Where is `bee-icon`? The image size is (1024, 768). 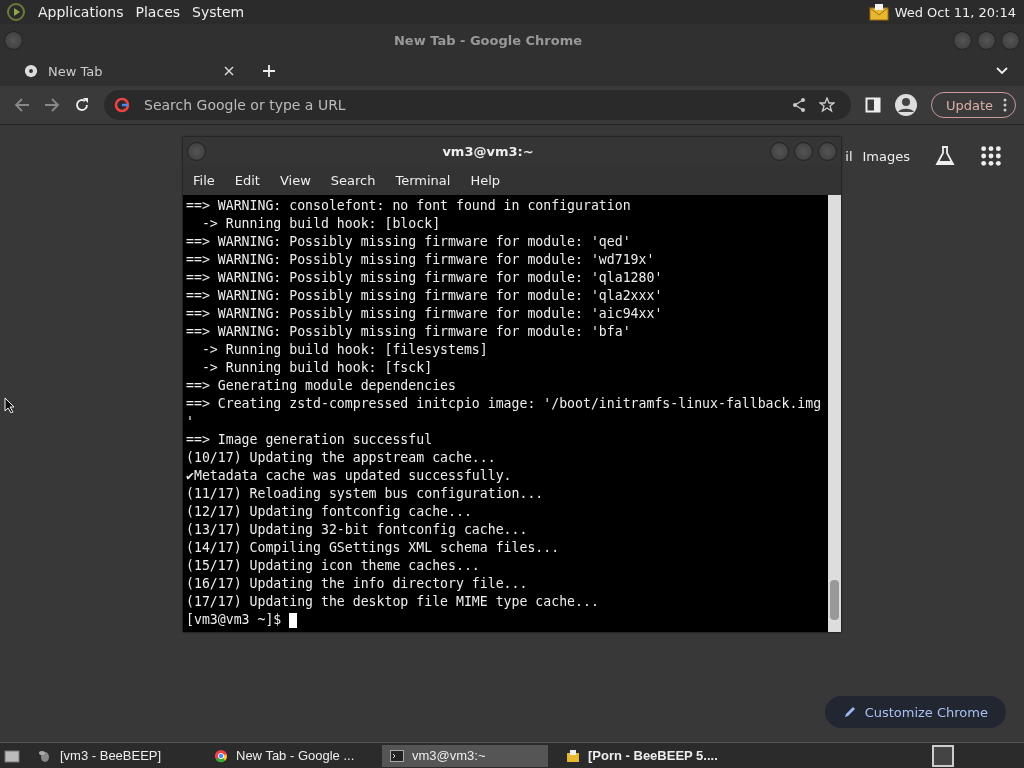
bee-icon is located at coordinates (45, 755).